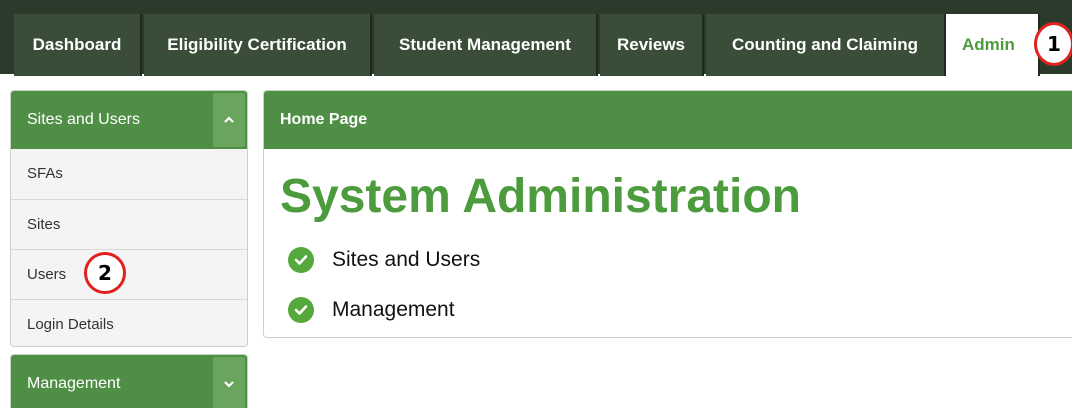  I want to click on link-sites-and-users: Sites and Users, so click(384, 260).